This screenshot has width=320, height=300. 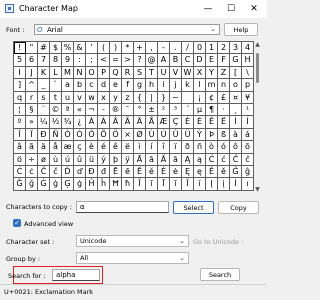 I want to click on character-cell: Ā, so click(x=140, y=159).